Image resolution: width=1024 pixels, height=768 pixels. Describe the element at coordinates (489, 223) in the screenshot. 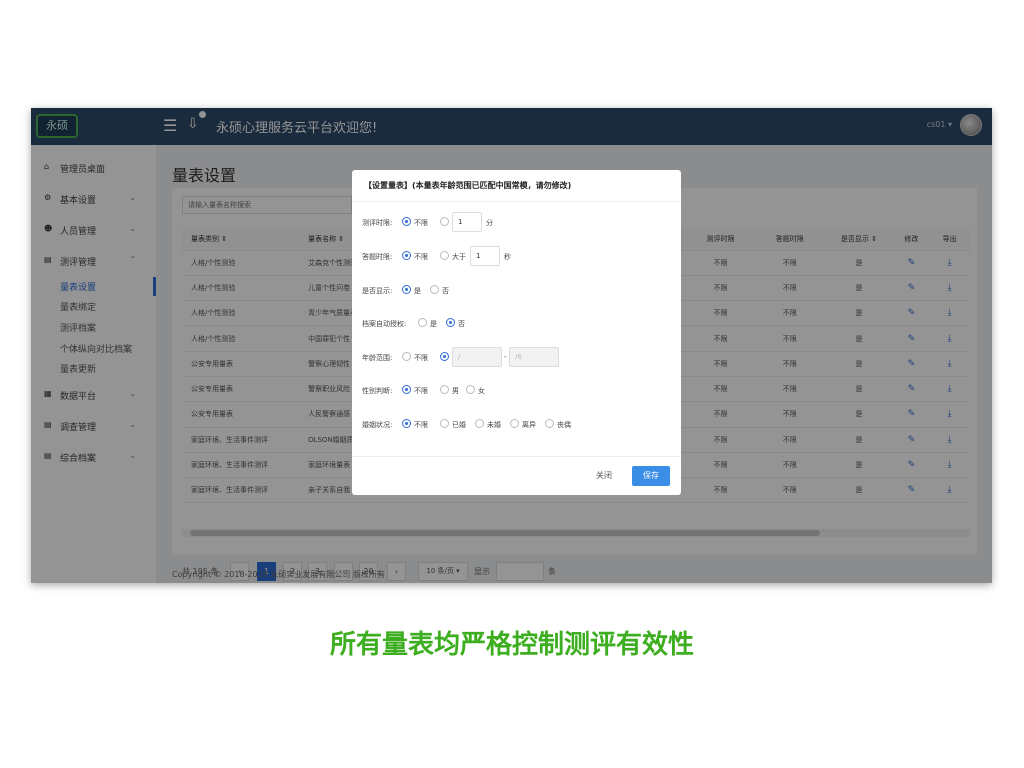

I see `unit-label: 分` at that location.